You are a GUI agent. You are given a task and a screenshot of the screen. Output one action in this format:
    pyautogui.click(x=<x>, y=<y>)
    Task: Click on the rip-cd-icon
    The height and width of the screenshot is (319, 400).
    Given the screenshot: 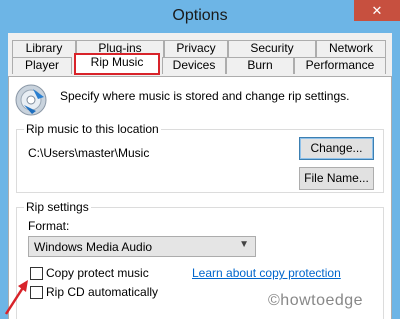 What is the action you would take?
    pyautogui.click(x=31, y=100)
    